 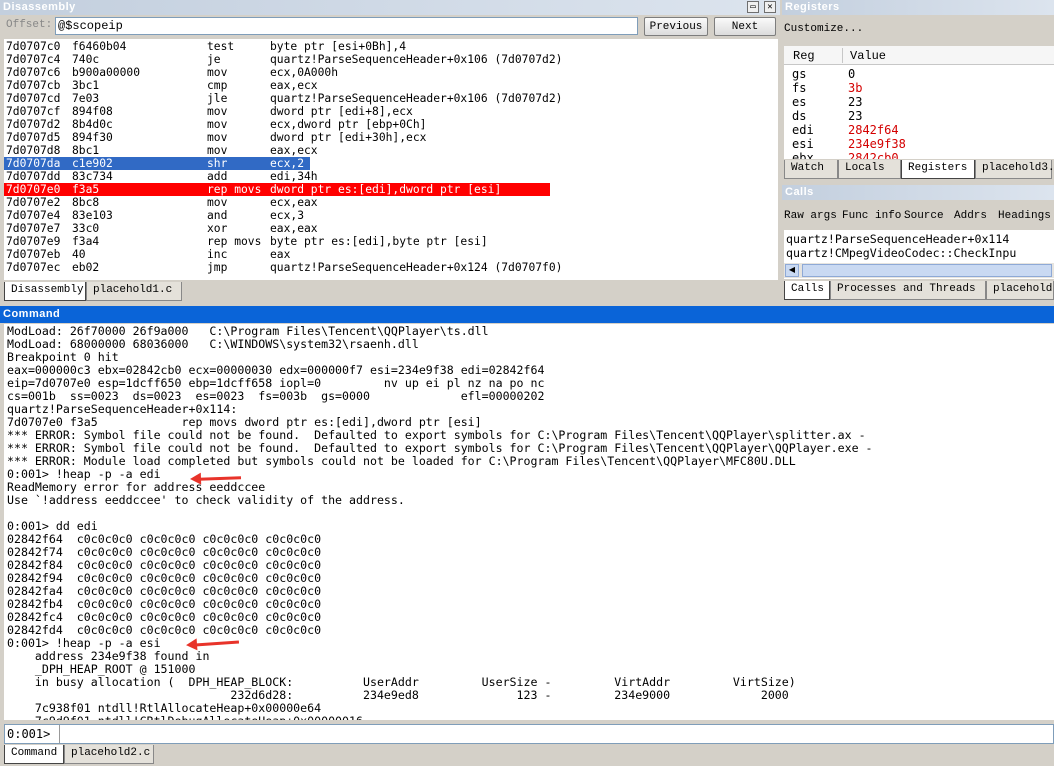 What do you see at coordinates (1014, 169) in the screenshot?
I see `tab-placehold3: placehold3.` at bounding box center [1014, 169].